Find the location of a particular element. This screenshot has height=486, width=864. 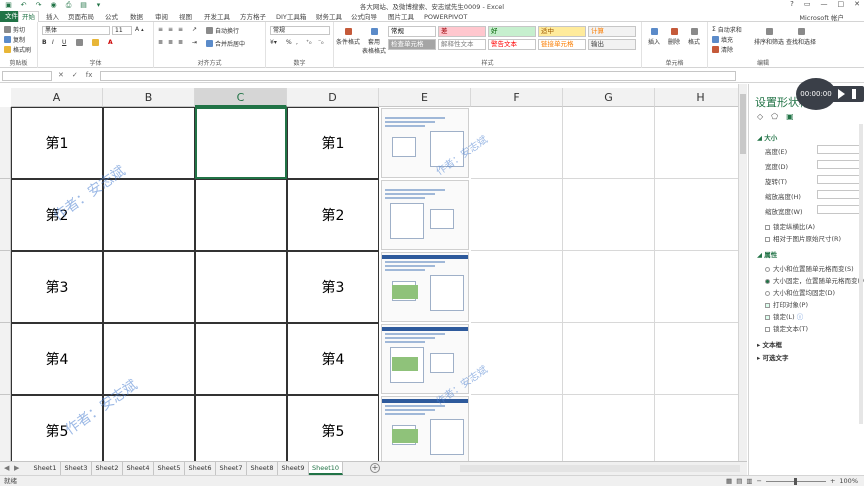

column-header-c: C is located at coordinates (241, 97).